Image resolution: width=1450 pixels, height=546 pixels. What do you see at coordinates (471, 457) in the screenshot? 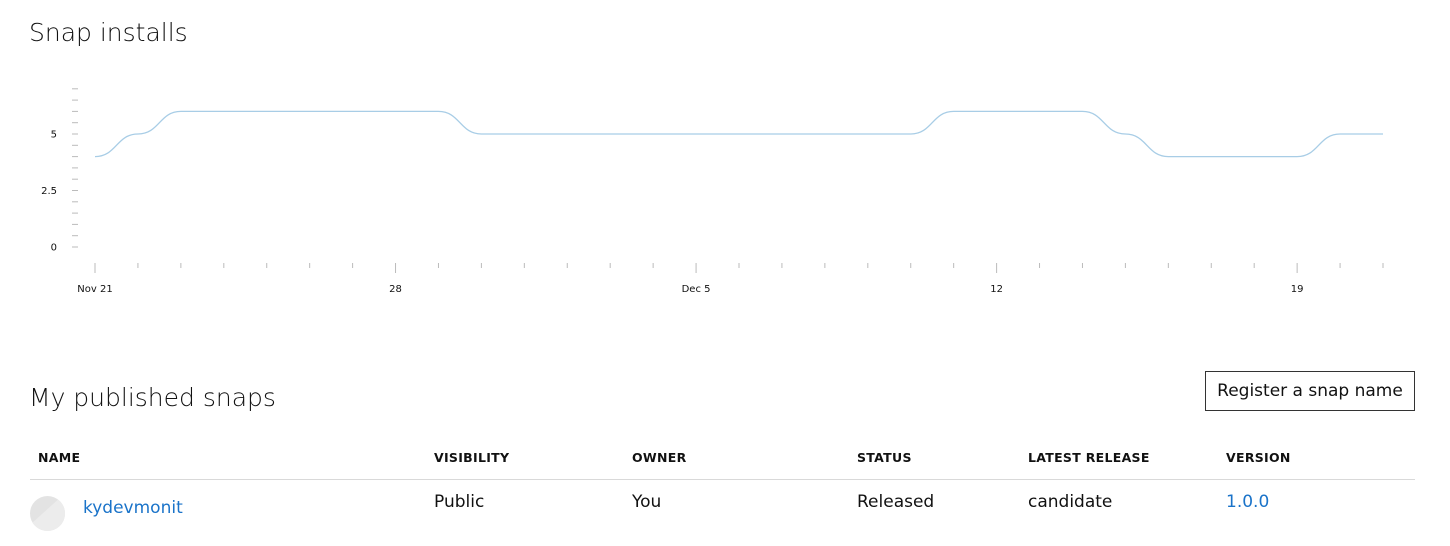
I see `column-header-visibility: VISIBILITY` at bounding box center [471, 457].